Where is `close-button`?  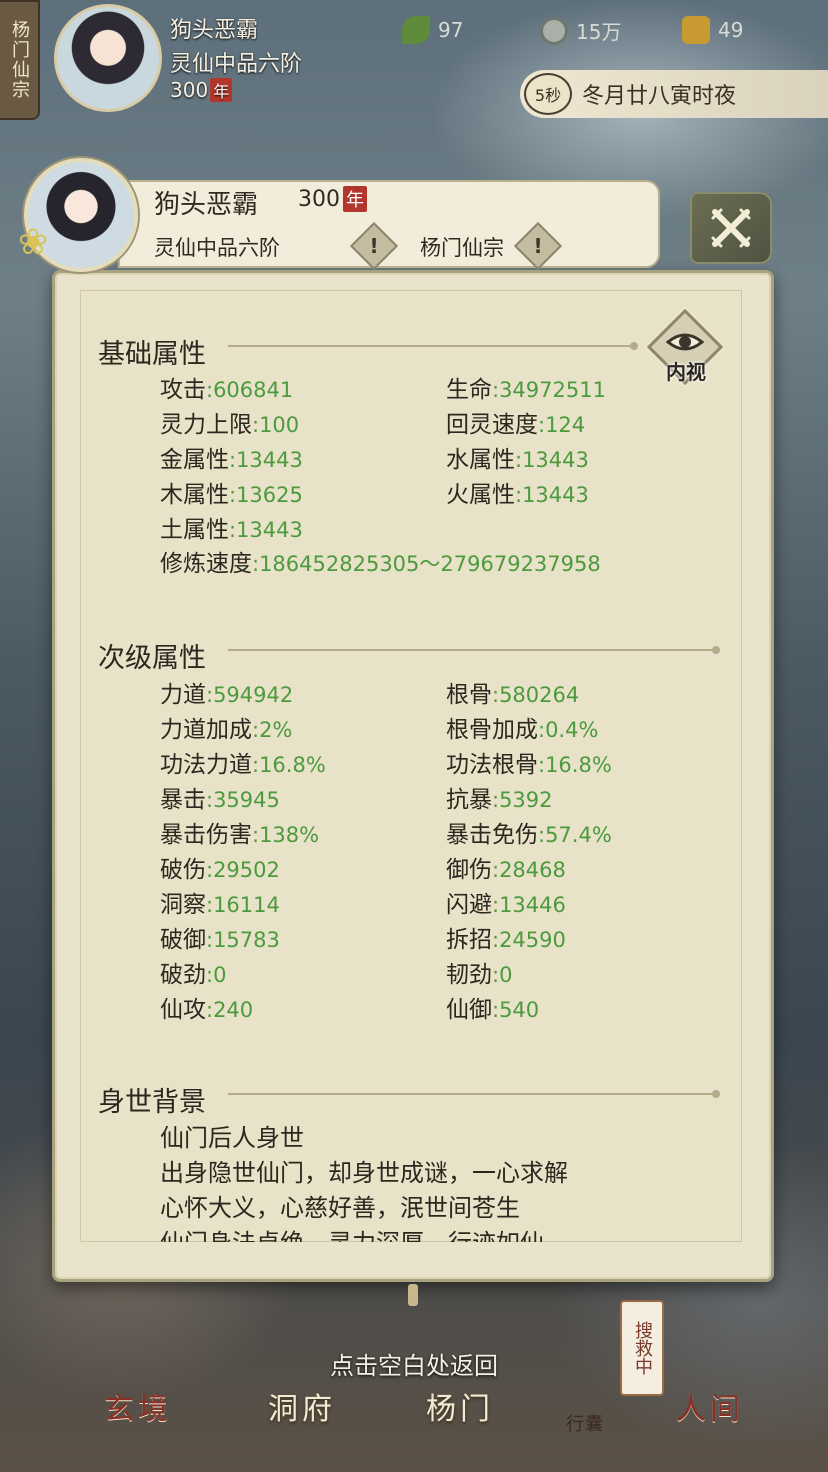 close-button is located at coordinates (731, 228).